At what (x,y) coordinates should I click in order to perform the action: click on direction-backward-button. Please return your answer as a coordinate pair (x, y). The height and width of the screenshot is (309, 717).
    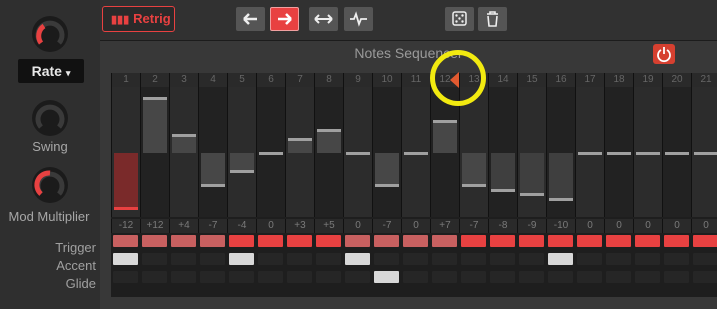
    Looking at the image, I should click on (250, 19).